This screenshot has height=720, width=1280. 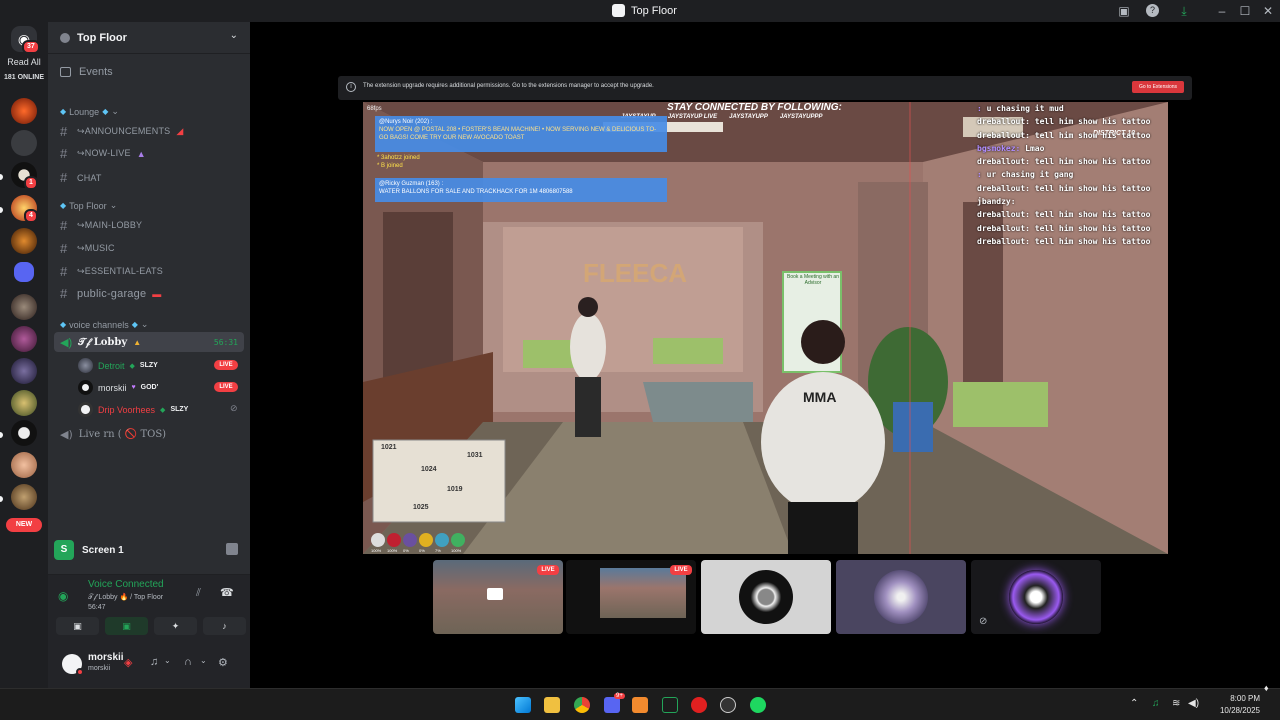 What do you see at coordinates (81, 177) in the screenshot?
I see `channel-chat: # CHAT` at bounding box center [81, 177].